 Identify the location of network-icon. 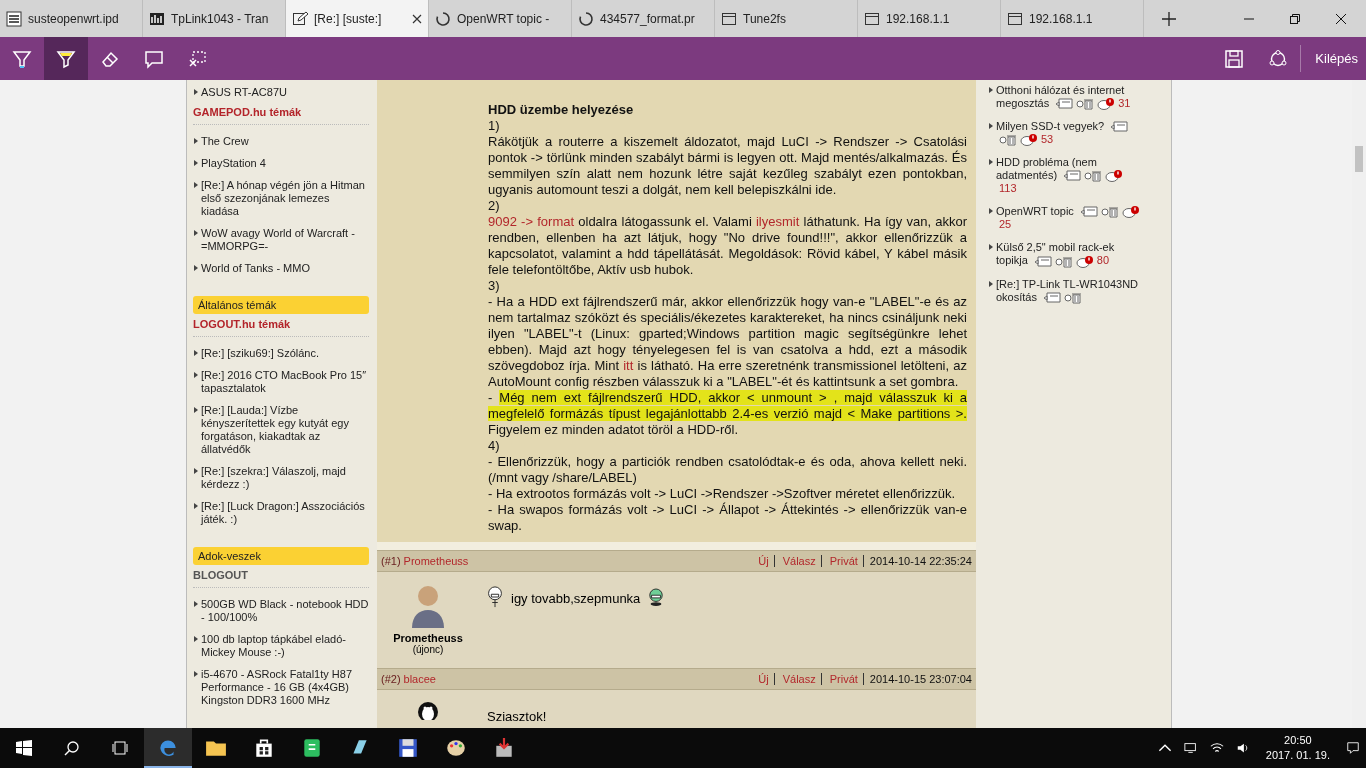
(1190, 748).